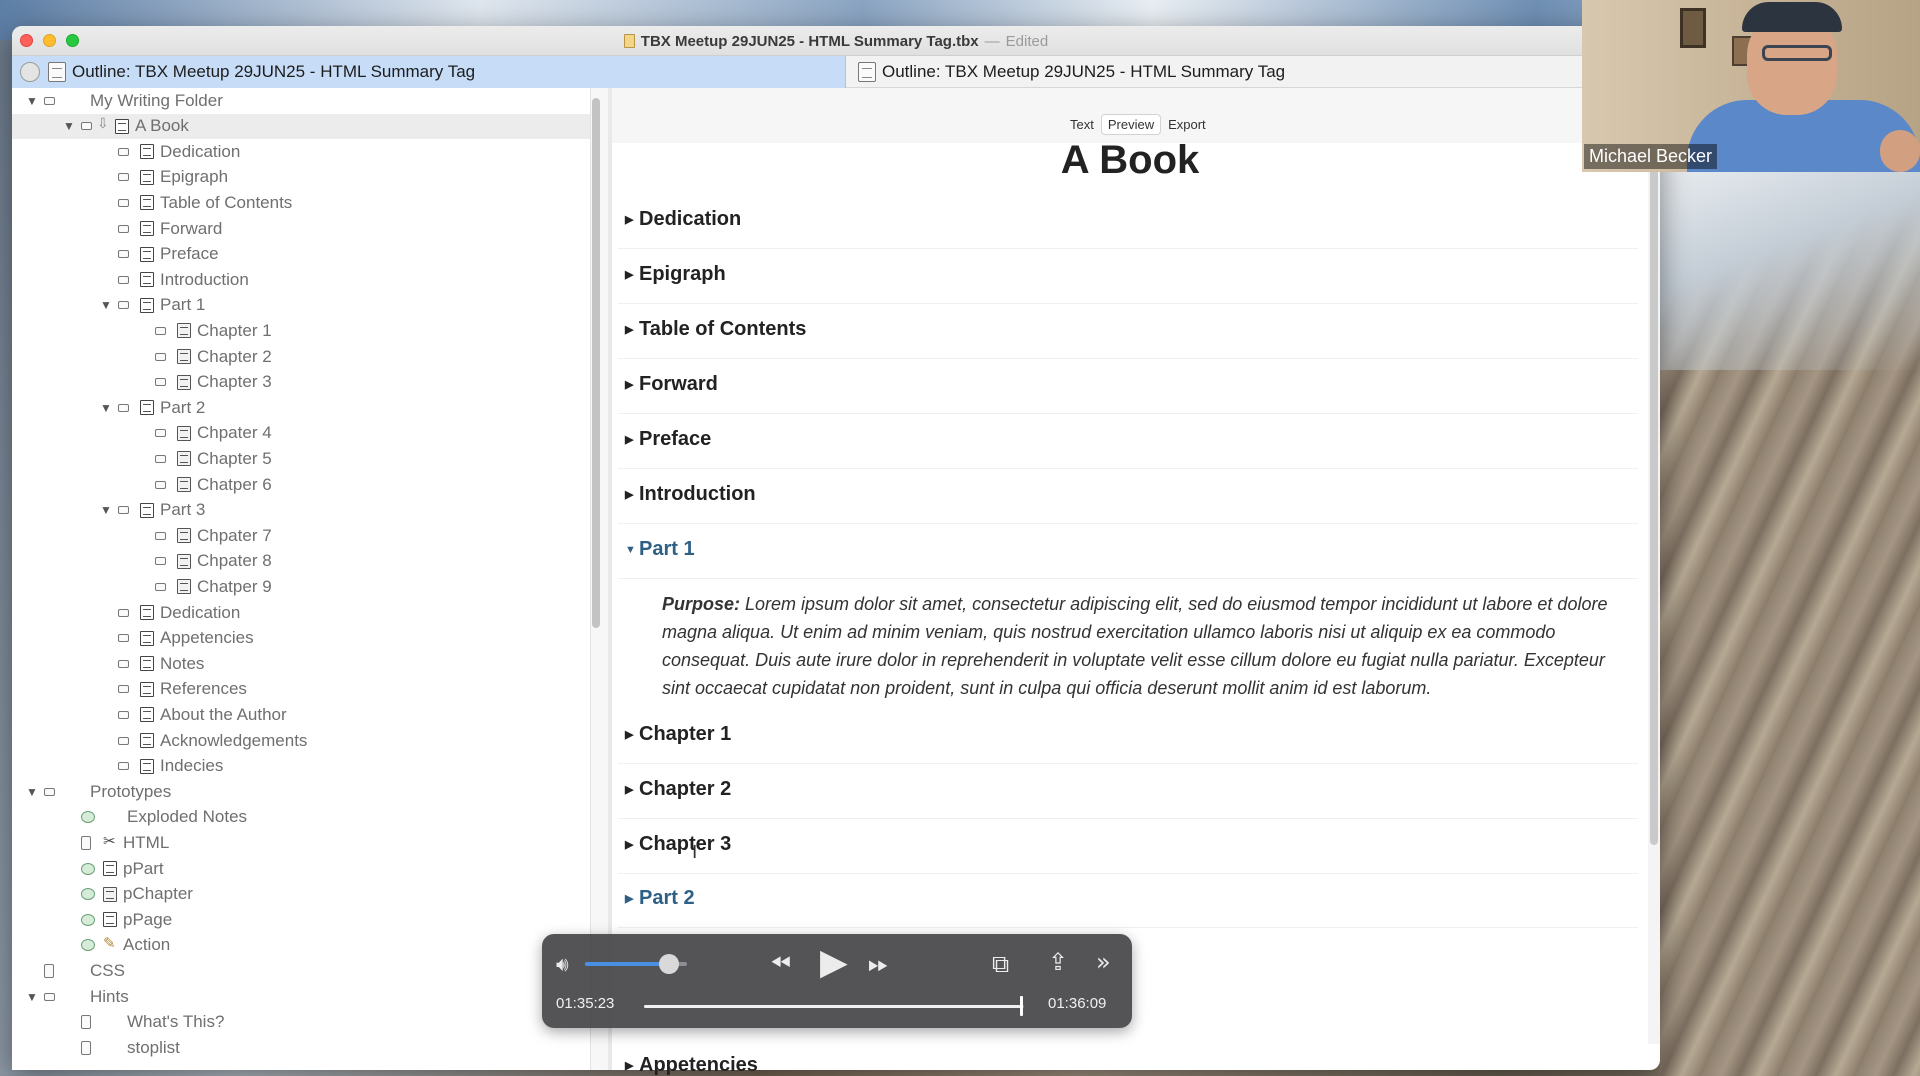 This screenshot has height=1076, width=1920. Describe the element at coordinates (683, 219) in the screenshot. I see `preview-section: ▶ Dedication` at that location.